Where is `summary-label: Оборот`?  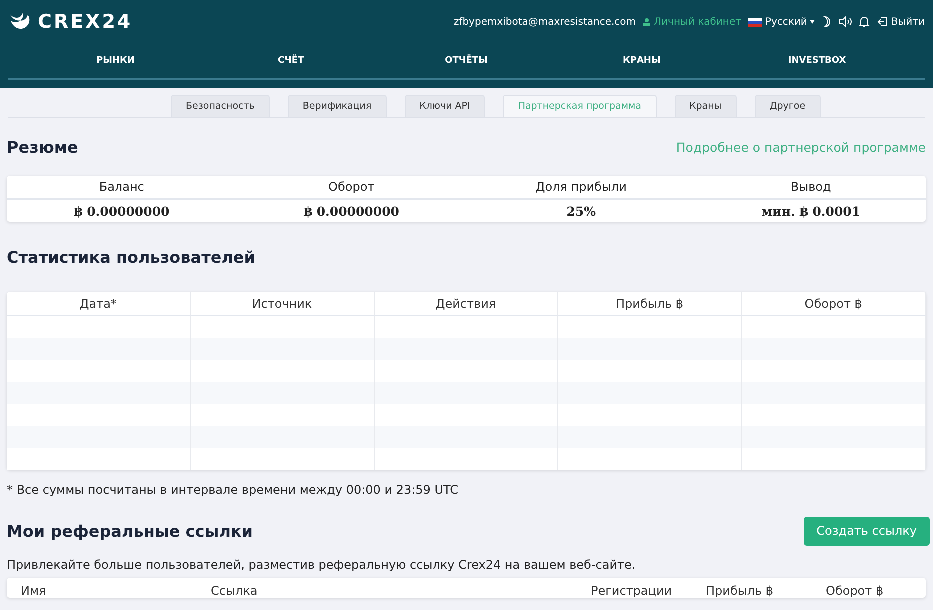
summary-label: Оборот is located at coordinates (352, 187).